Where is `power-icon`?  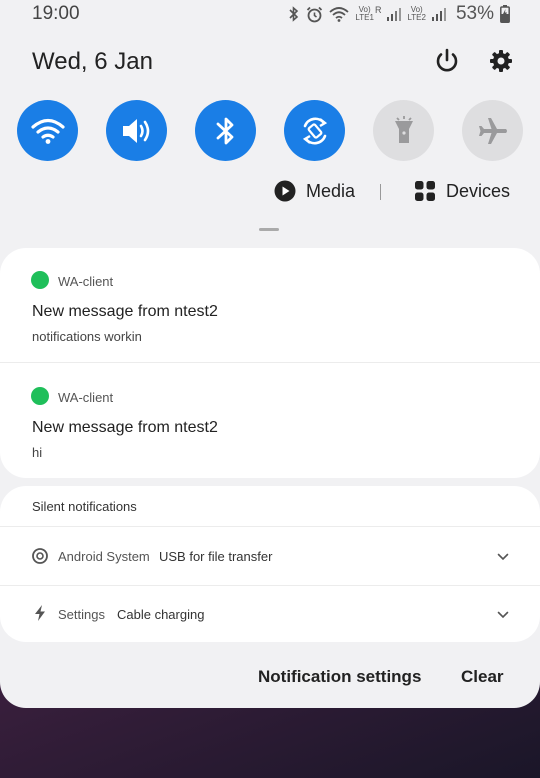 power-icon is located at coordinates (447, 60).